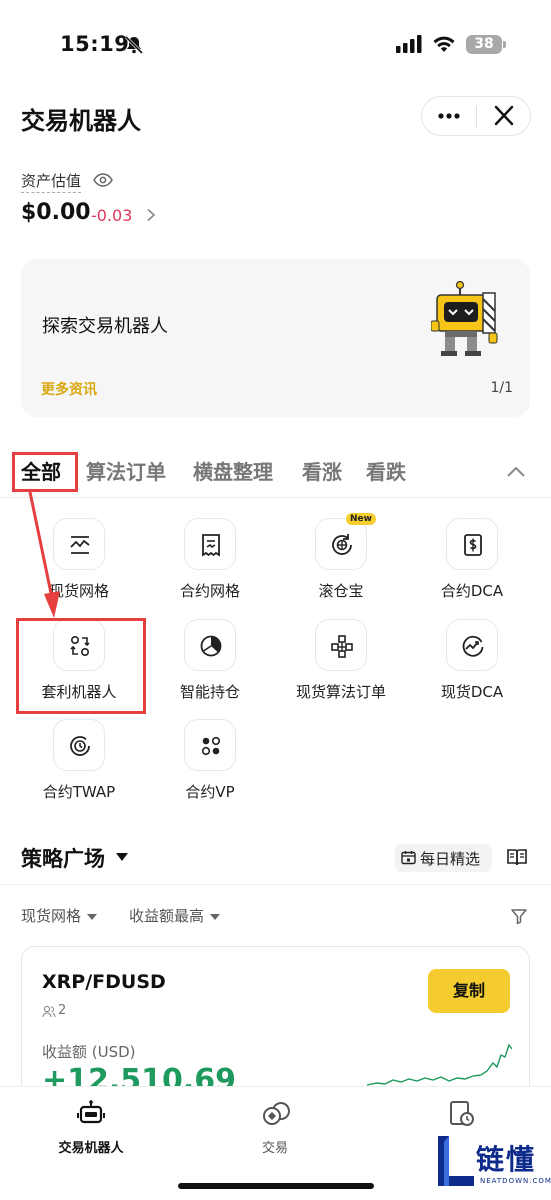 This screenshot has width=551, height=1200. What do you see at coordinates (386, 470) in the screenshot?
I see `tab-bearish: 看跌` at bounding box center [386, 470].